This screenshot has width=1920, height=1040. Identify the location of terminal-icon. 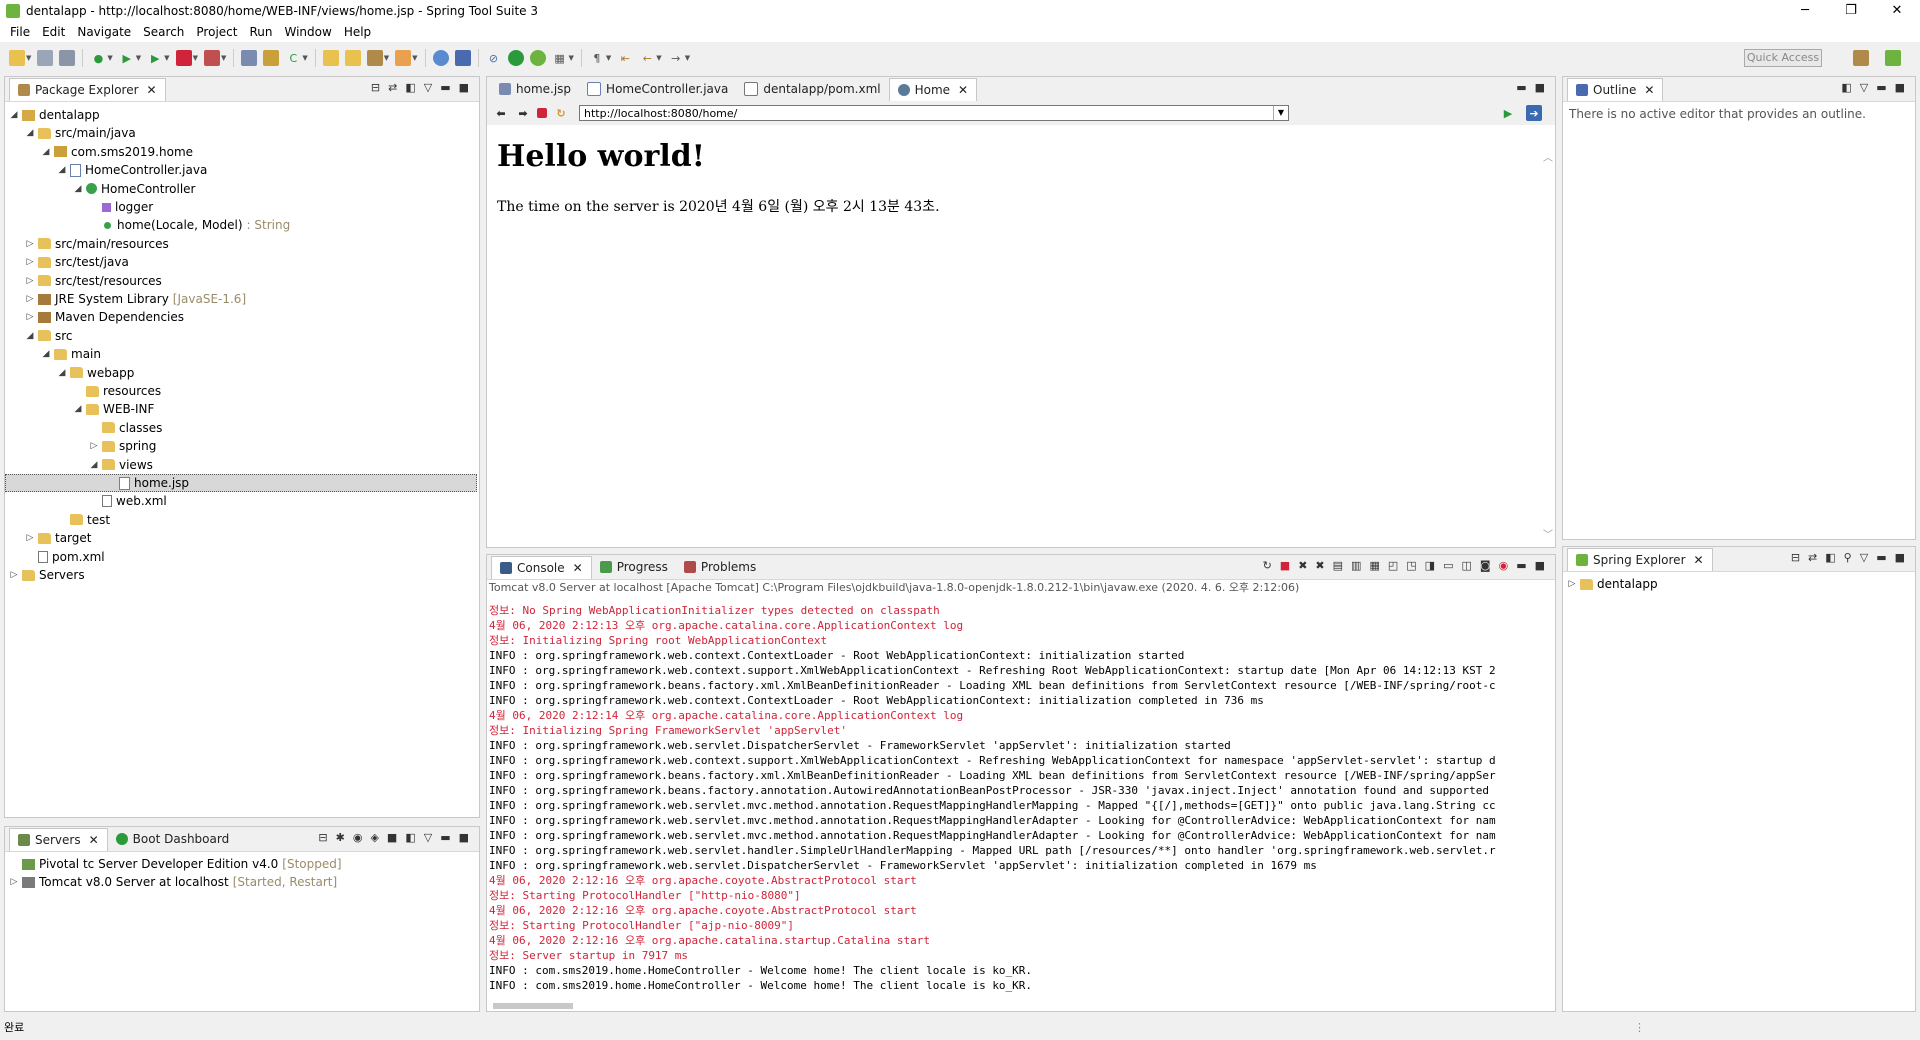
(462, 58).